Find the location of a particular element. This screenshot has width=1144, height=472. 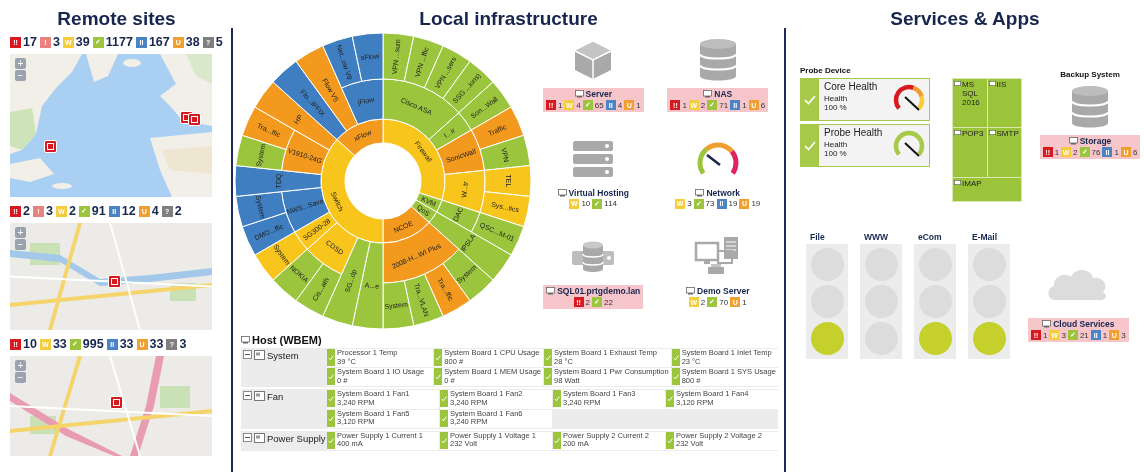

tile-label: POP3 is located at coordinates (973, 133).